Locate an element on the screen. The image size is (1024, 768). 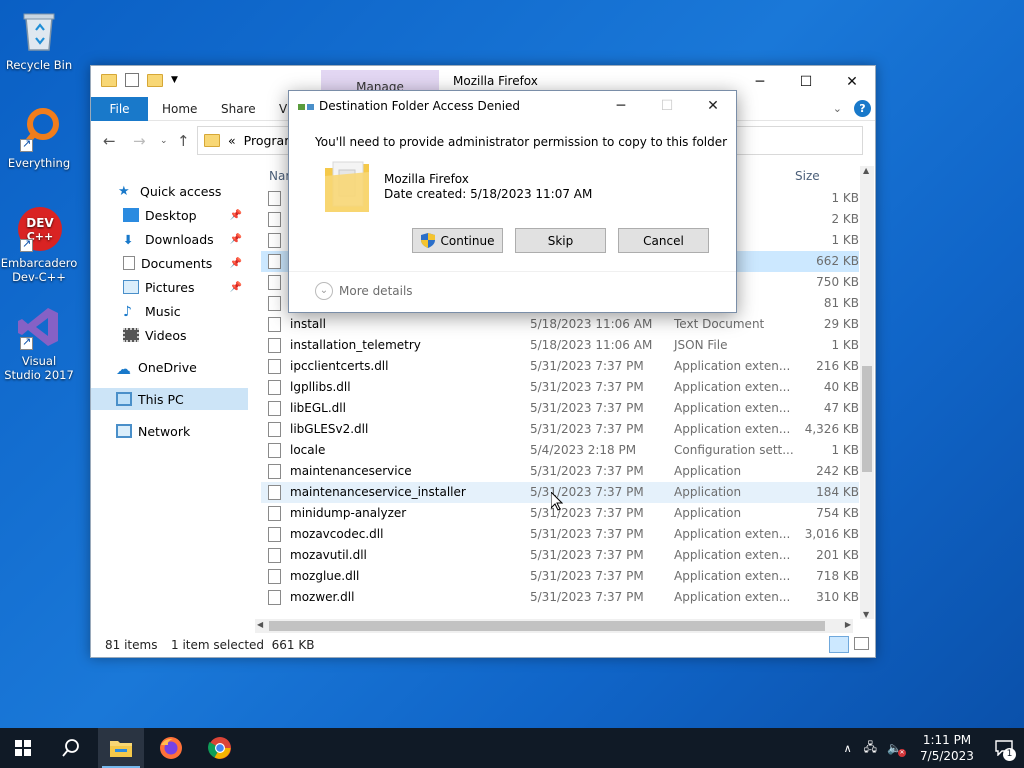
file-size: 47 KB is located at coordinates (841, 408).